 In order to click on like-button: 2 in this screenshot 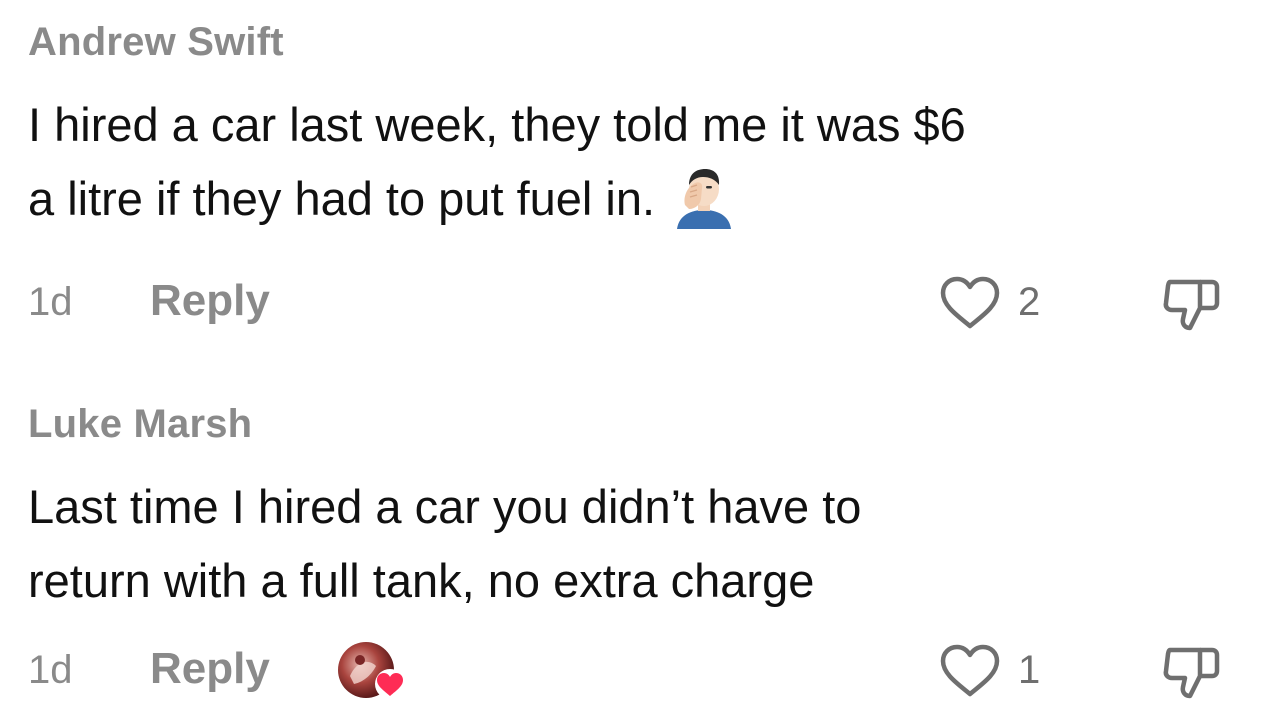, I will do `click(998, 302)`.